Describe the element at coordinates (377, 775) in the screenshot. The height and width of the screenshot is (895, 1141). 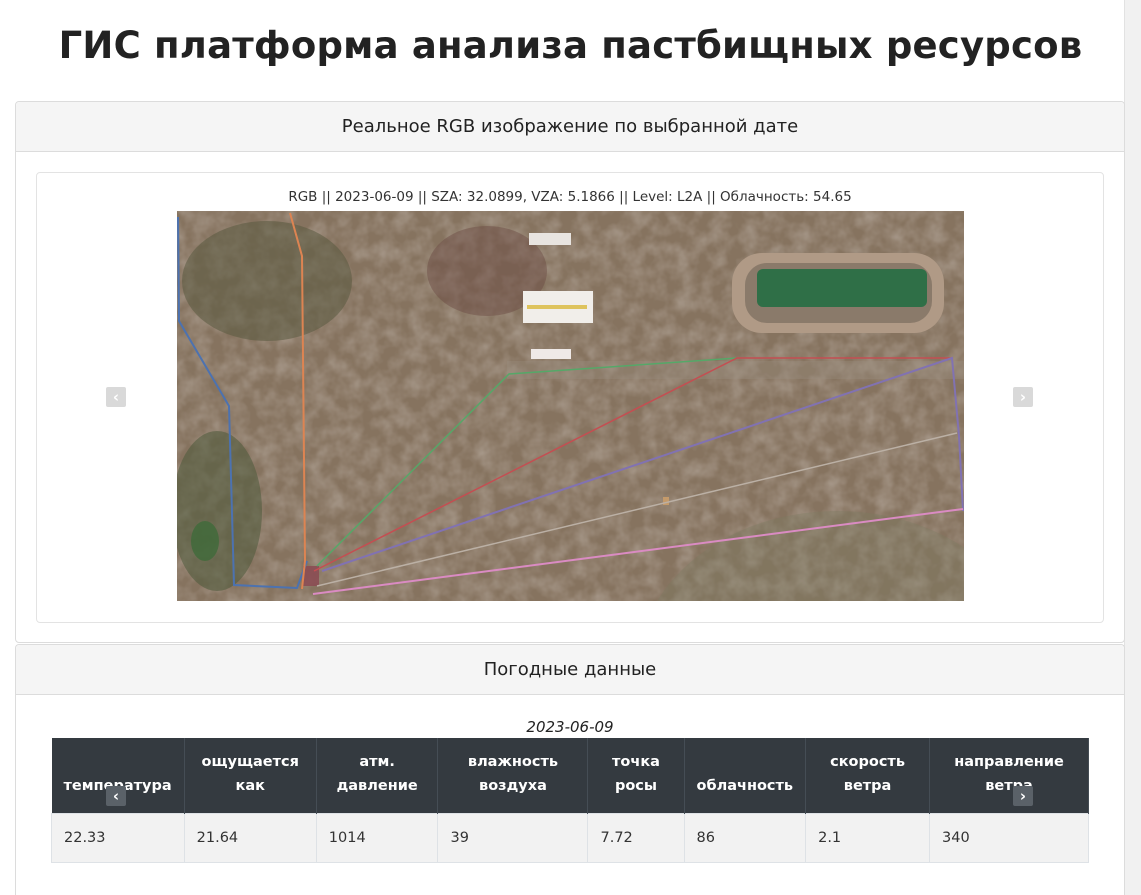
I see `weather-col-header: атм. давление` at that location.